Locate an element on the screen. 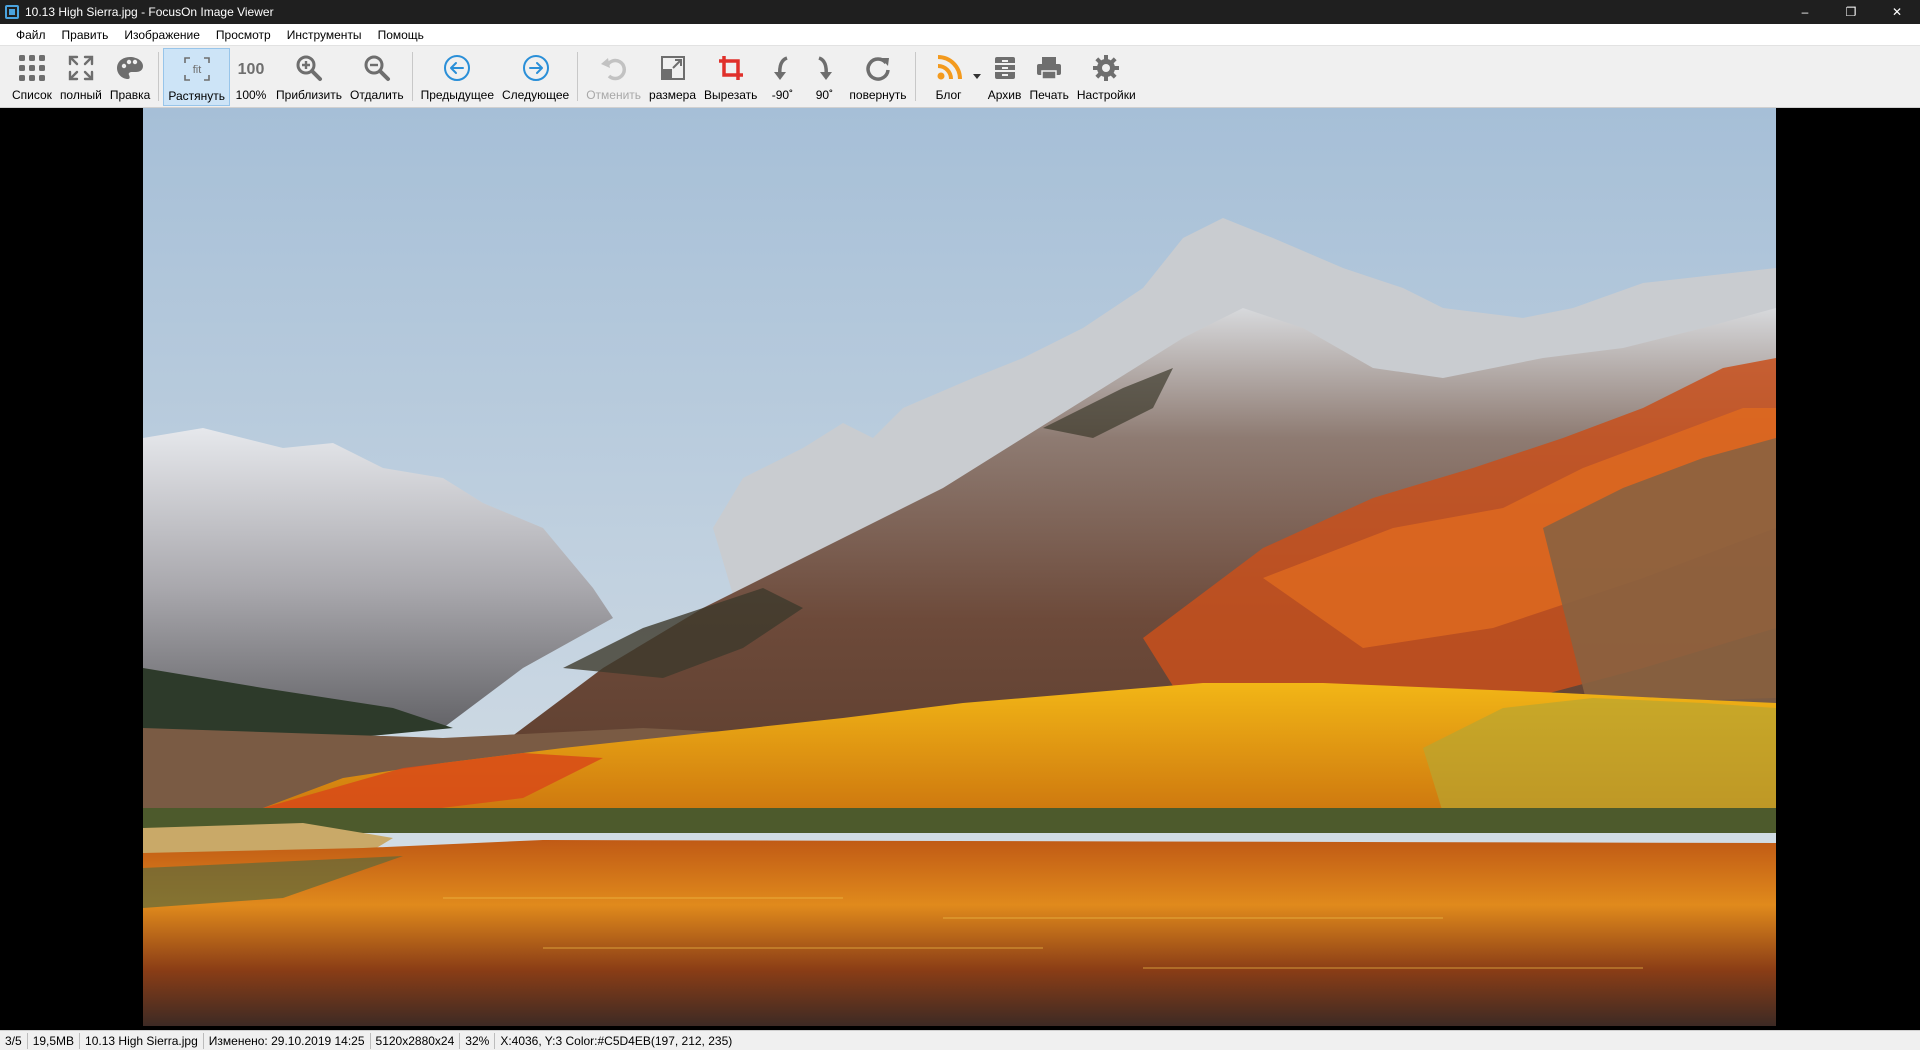 Image resolution: width=1920 pixels, height=1050 pixels. blog-button: Блог is located at coordinates (949, 77).